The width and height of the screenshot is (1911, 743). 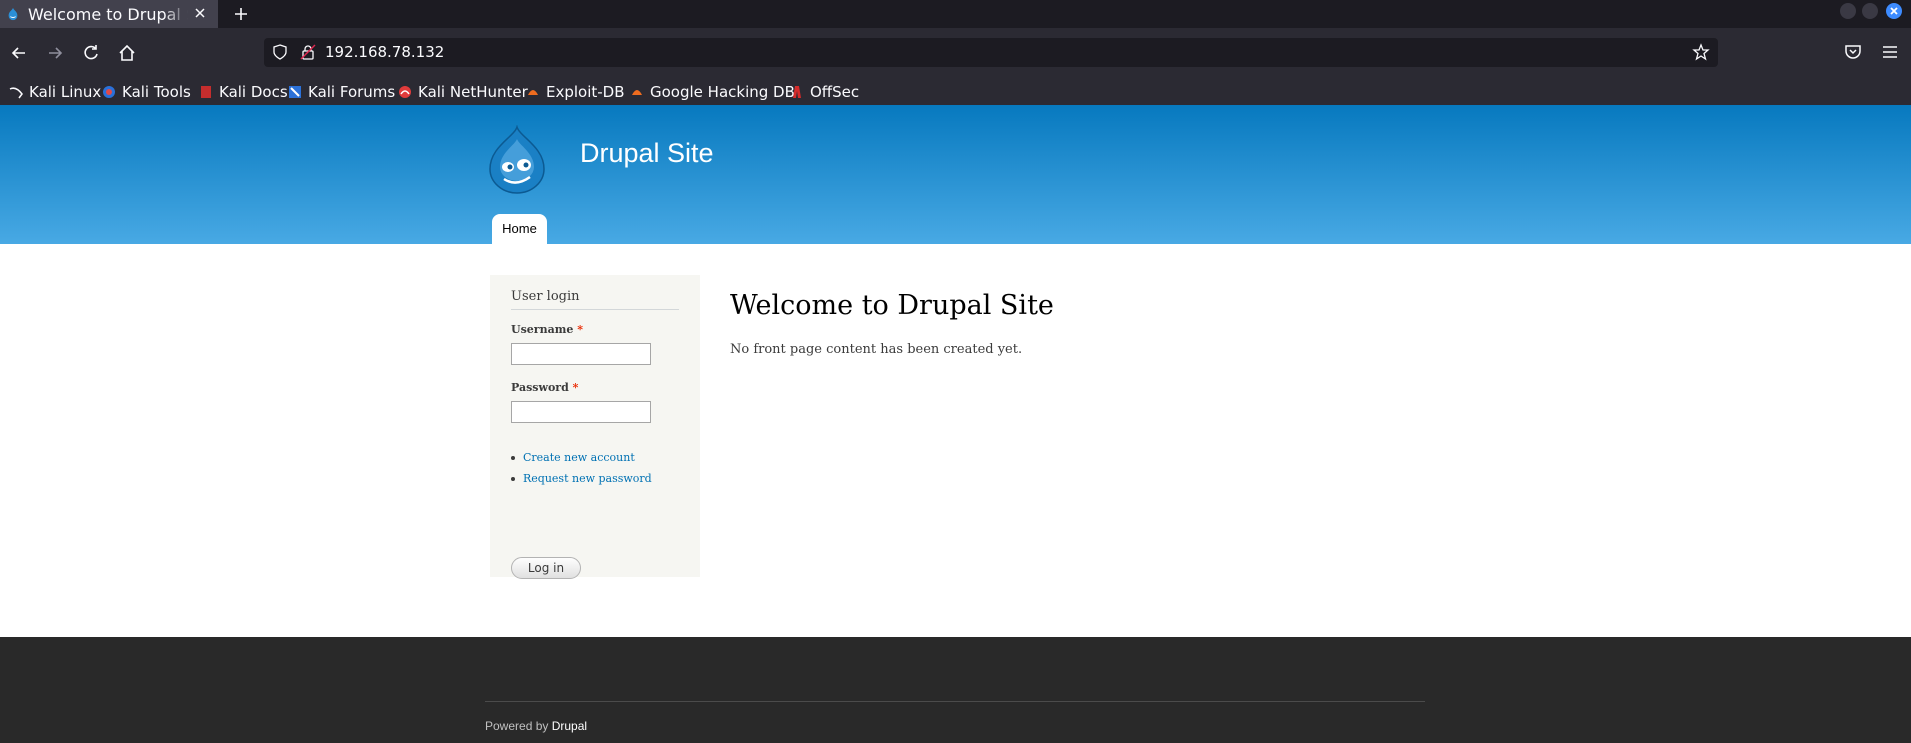 I want to click on nav-tab-home: Home, so click(x=519, y=229).